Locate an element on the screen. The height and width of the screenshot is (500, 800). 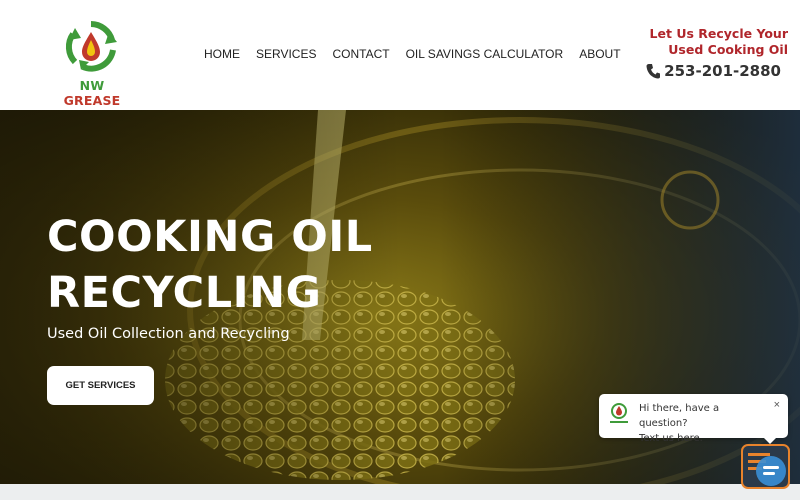
phone-link: 253-201-2880 is located at coordinates (713, 71).